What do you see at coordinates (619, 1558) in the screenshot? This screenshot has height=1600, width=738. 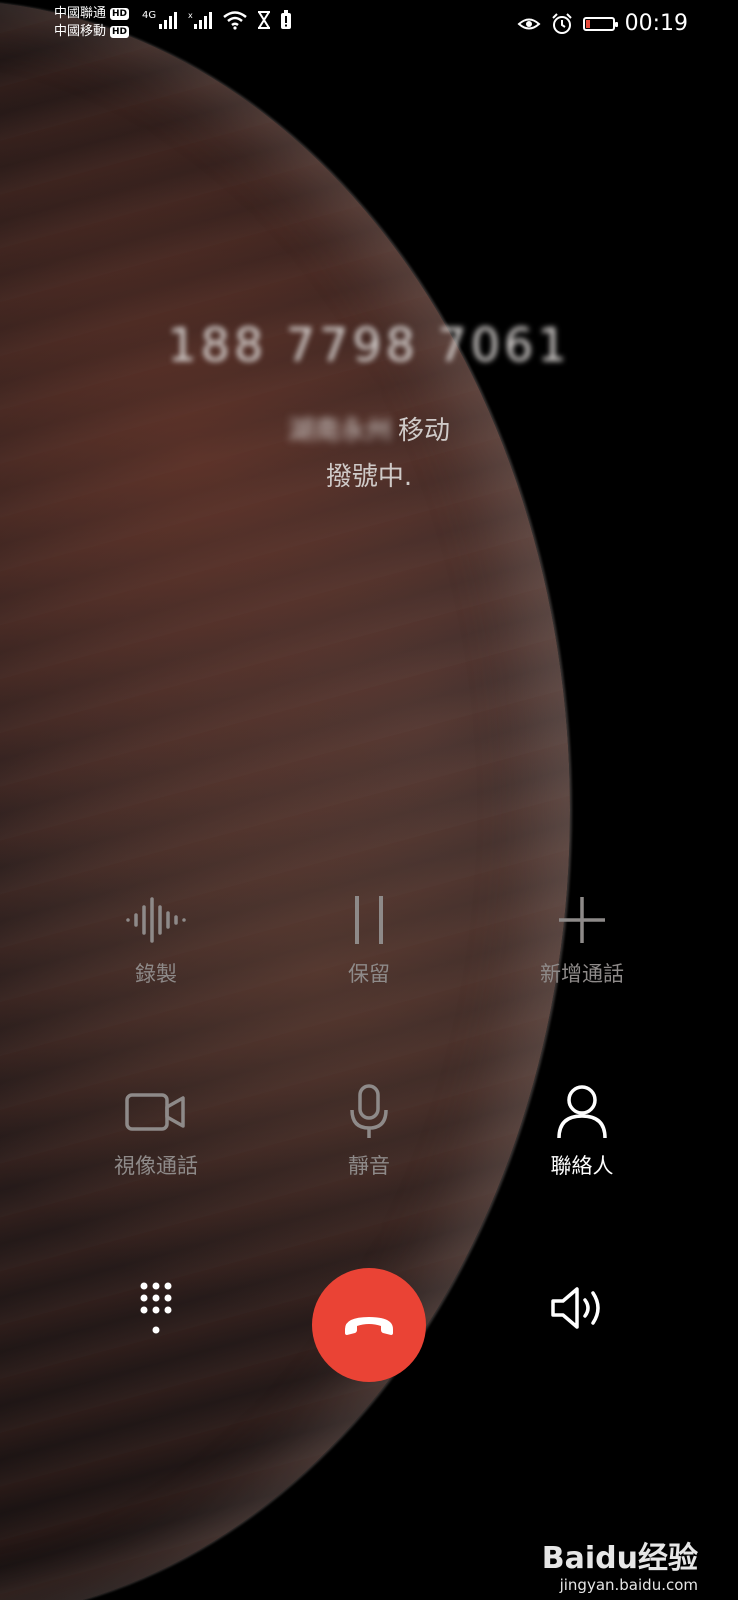 I see `watermark-brand: Baidu经验` at bounding box center [619, 1558].